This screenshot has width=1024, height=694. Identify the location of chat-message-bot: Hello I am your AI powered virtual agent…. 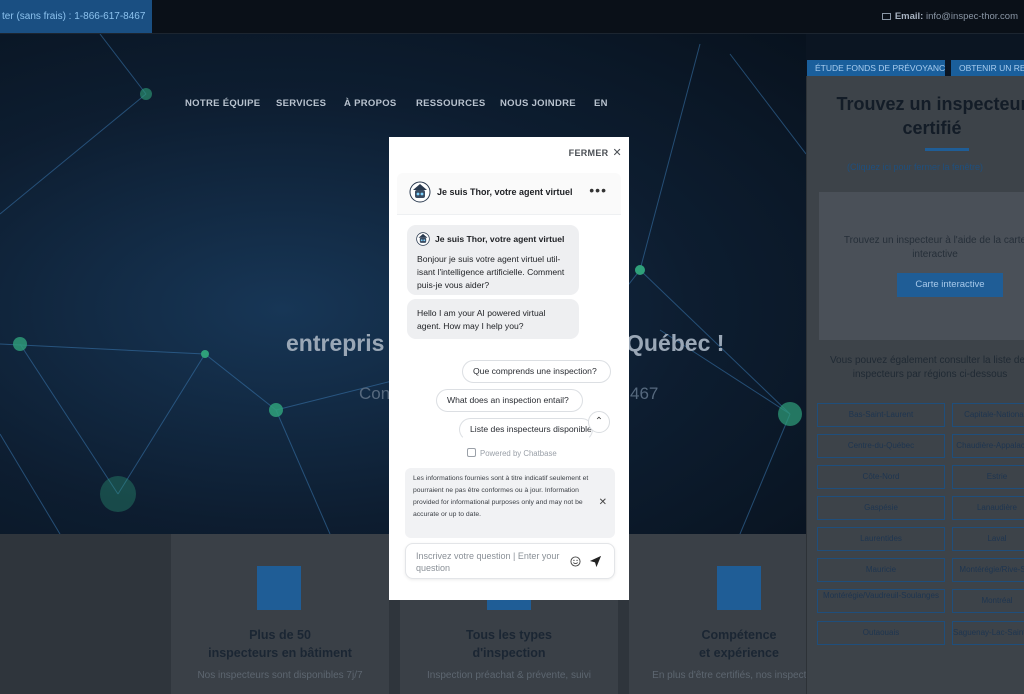
(493, 319).